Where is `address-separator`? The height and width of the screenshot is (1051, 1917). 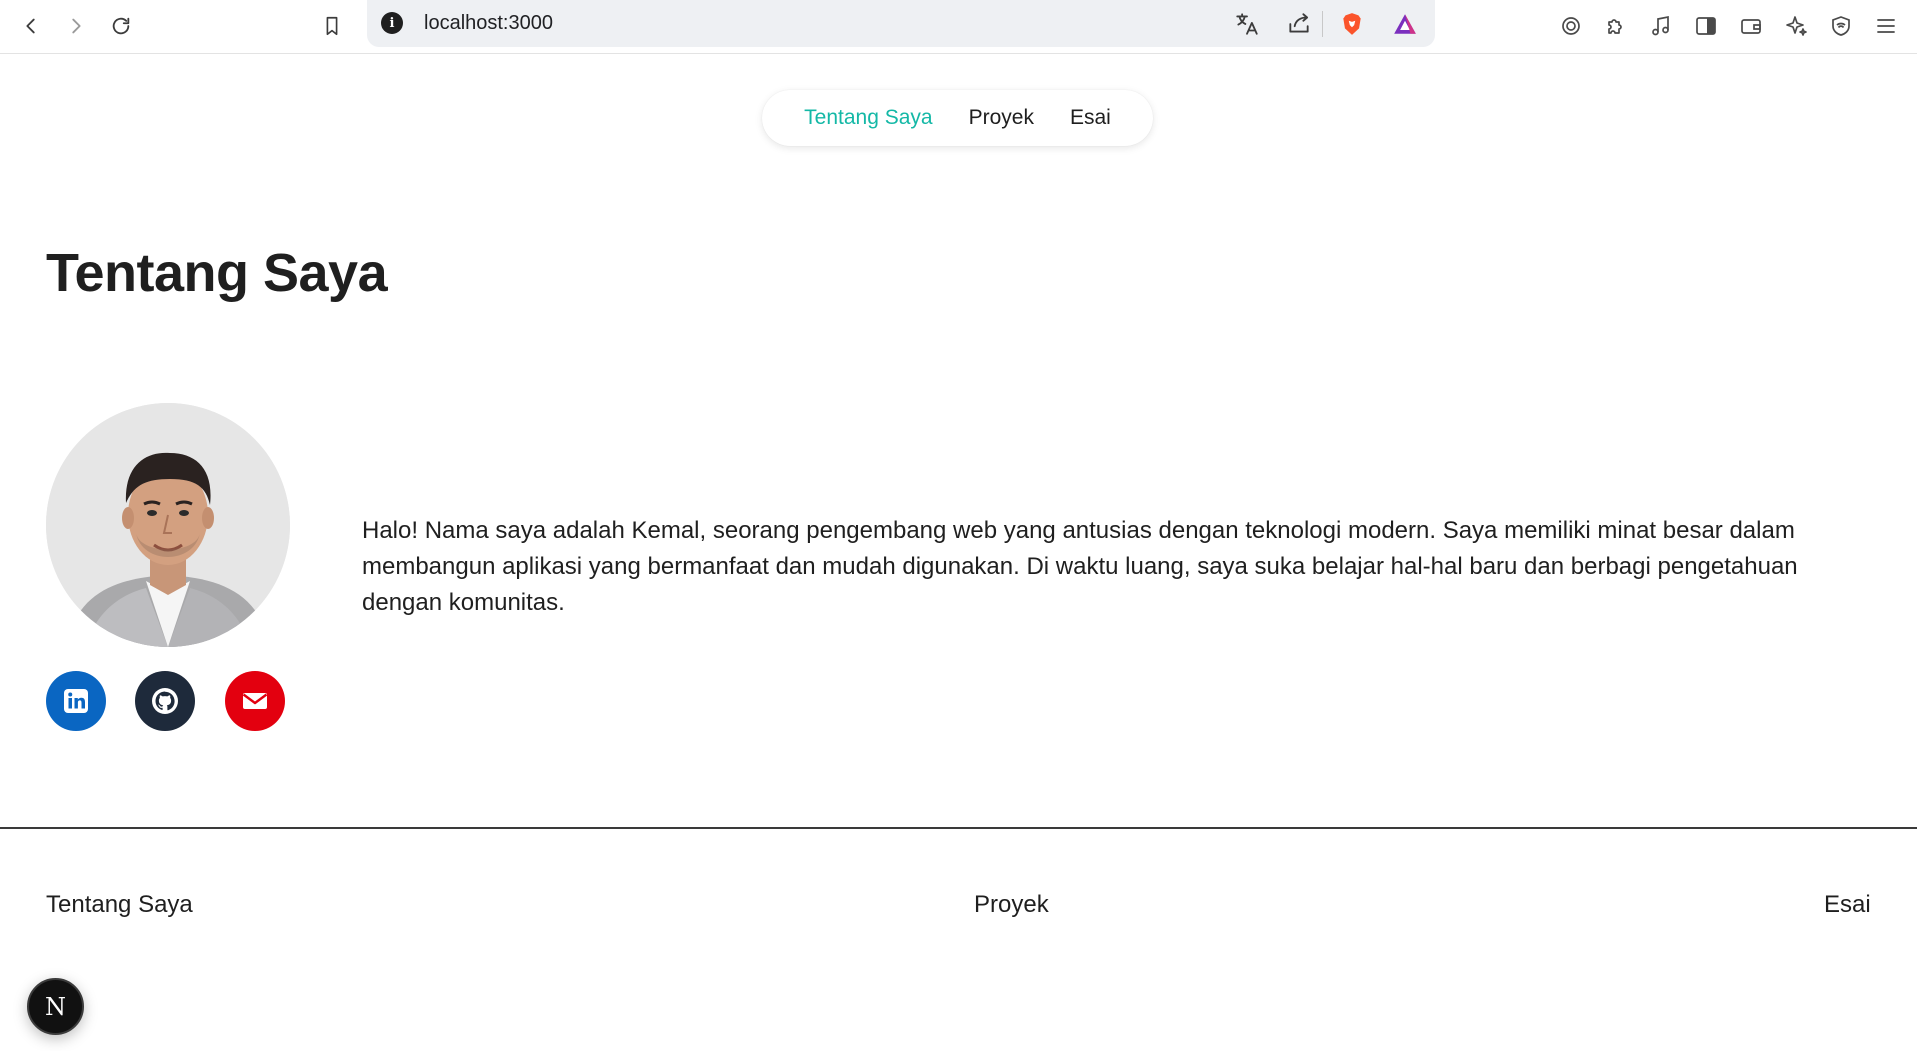 address-separator is located at coordinates (1322, 24).